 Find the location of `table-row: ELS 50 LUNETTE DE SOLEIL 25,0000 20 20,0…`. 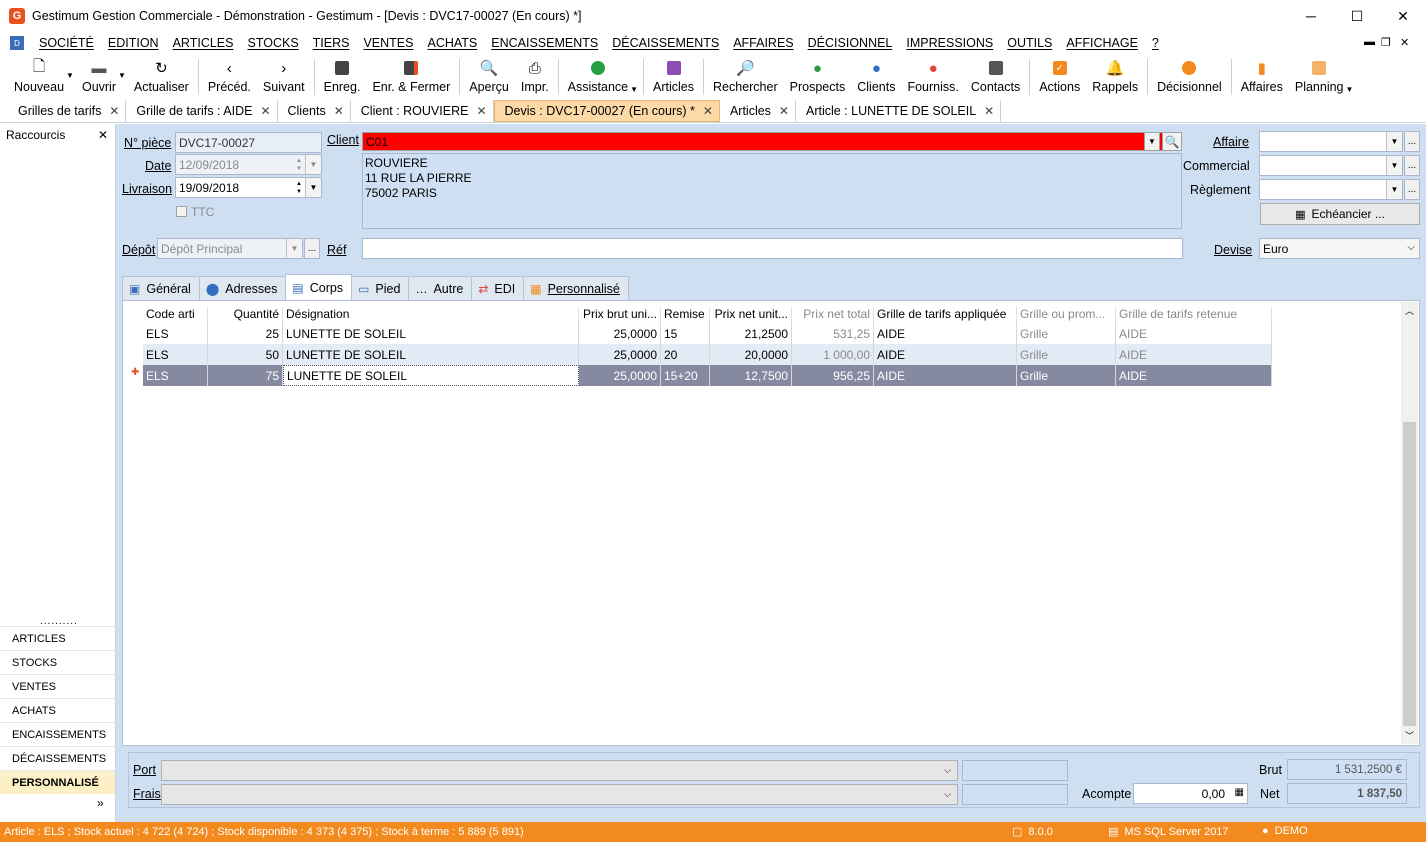

table-row: ELS 50 LUNETTE DE SOLEIL 25,0000 20 20,0… is located at coordinates (707, 354).